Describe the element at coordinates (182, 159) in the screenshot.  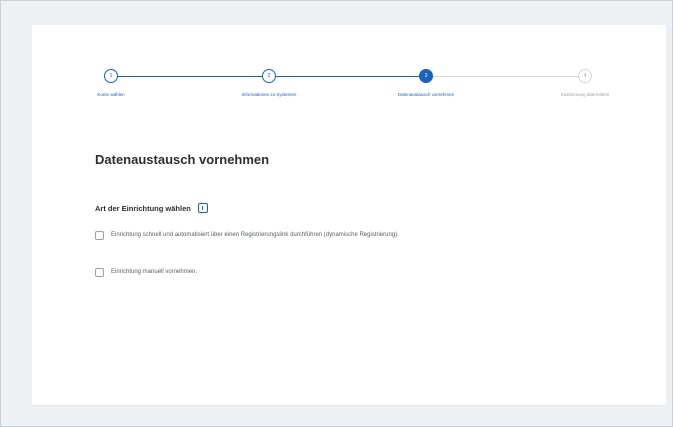
I see `page-title: Datenaustausch vornehmen` at that location.